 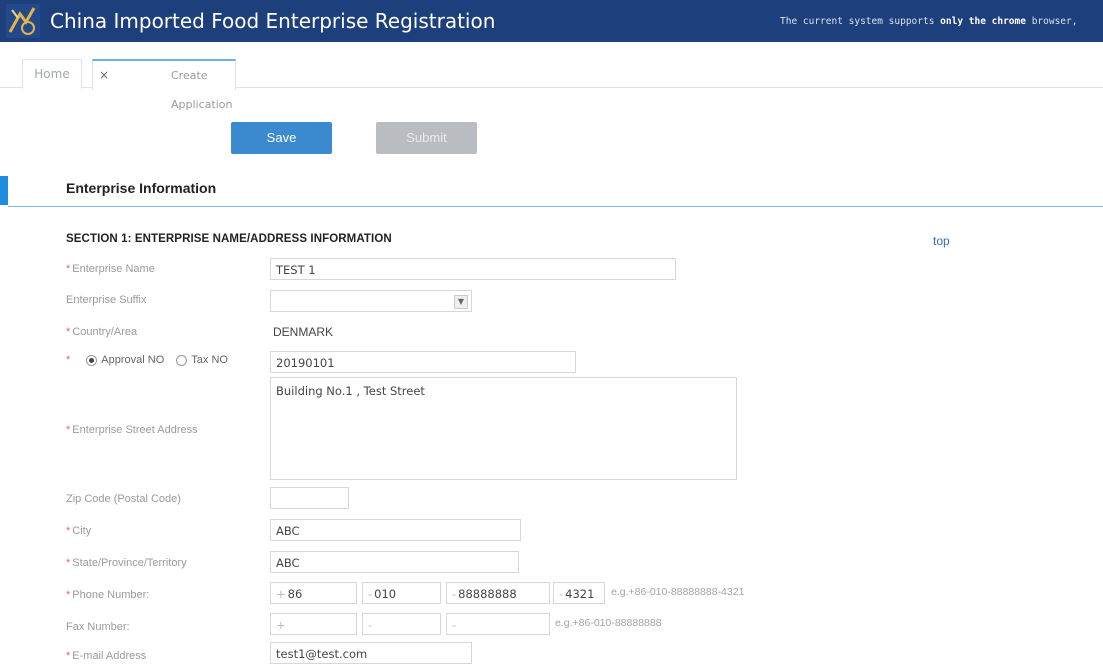 I want to click on enterprise-name-input: TEST 1, so click(x=473, y=269).